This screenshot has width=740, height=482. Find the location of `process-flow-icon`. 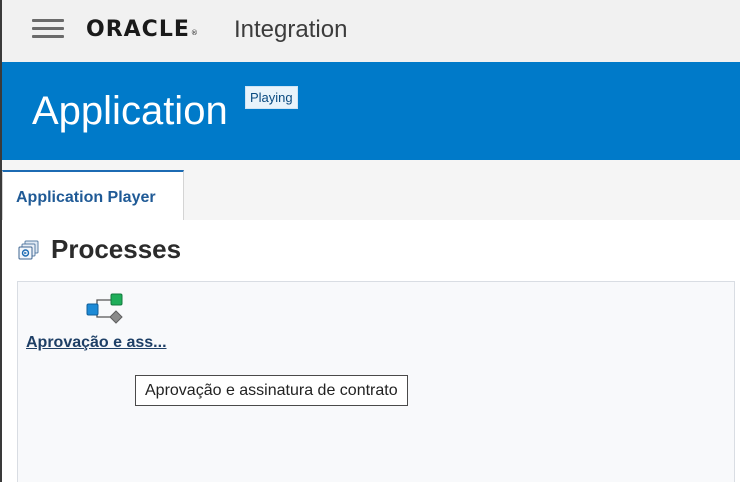

process-flow-icon is located at coordinates (105, 308).